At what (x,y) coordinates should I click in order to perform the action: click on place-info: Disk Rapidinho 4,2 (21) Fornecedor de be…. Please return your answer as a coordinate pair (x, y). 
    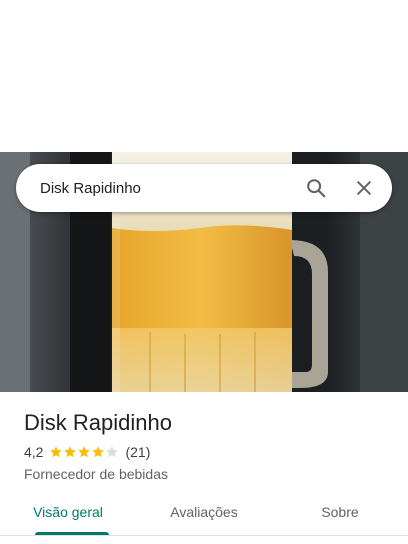
    Looking at the image, I should click on (209, 446).